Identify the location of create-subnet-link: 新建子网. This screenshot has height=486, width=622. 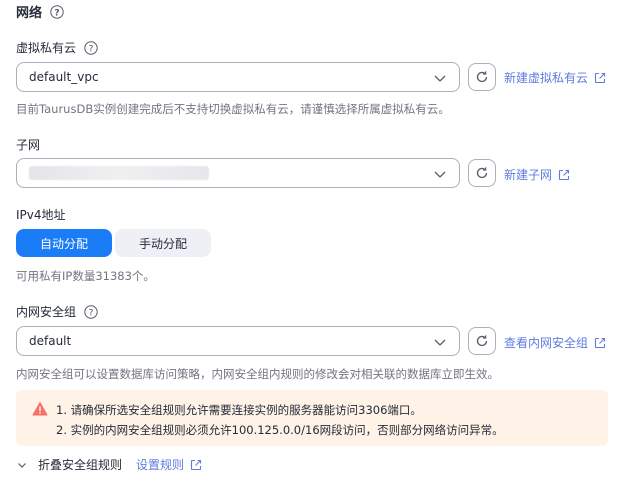
(537, 174).